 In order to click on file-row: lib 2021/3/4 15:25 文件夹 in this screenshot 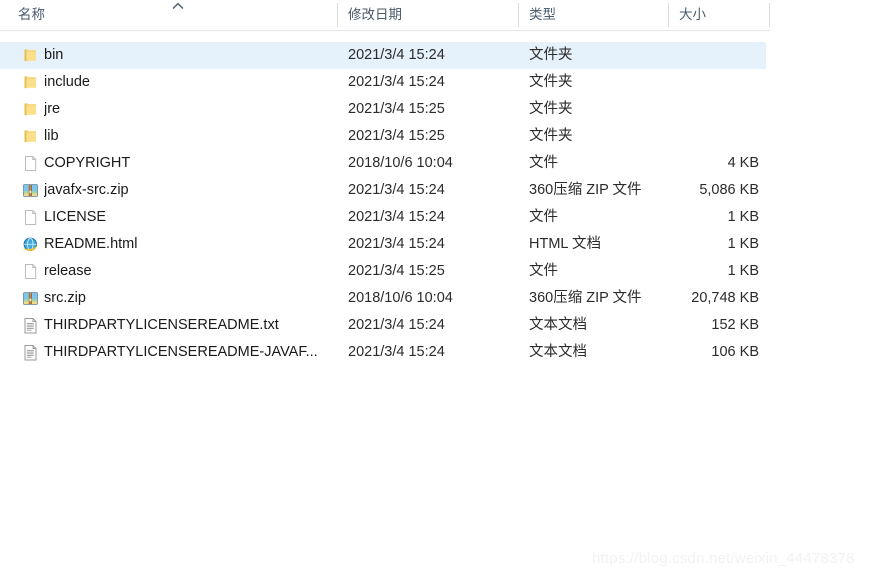, I will do `click(383, 136)`.